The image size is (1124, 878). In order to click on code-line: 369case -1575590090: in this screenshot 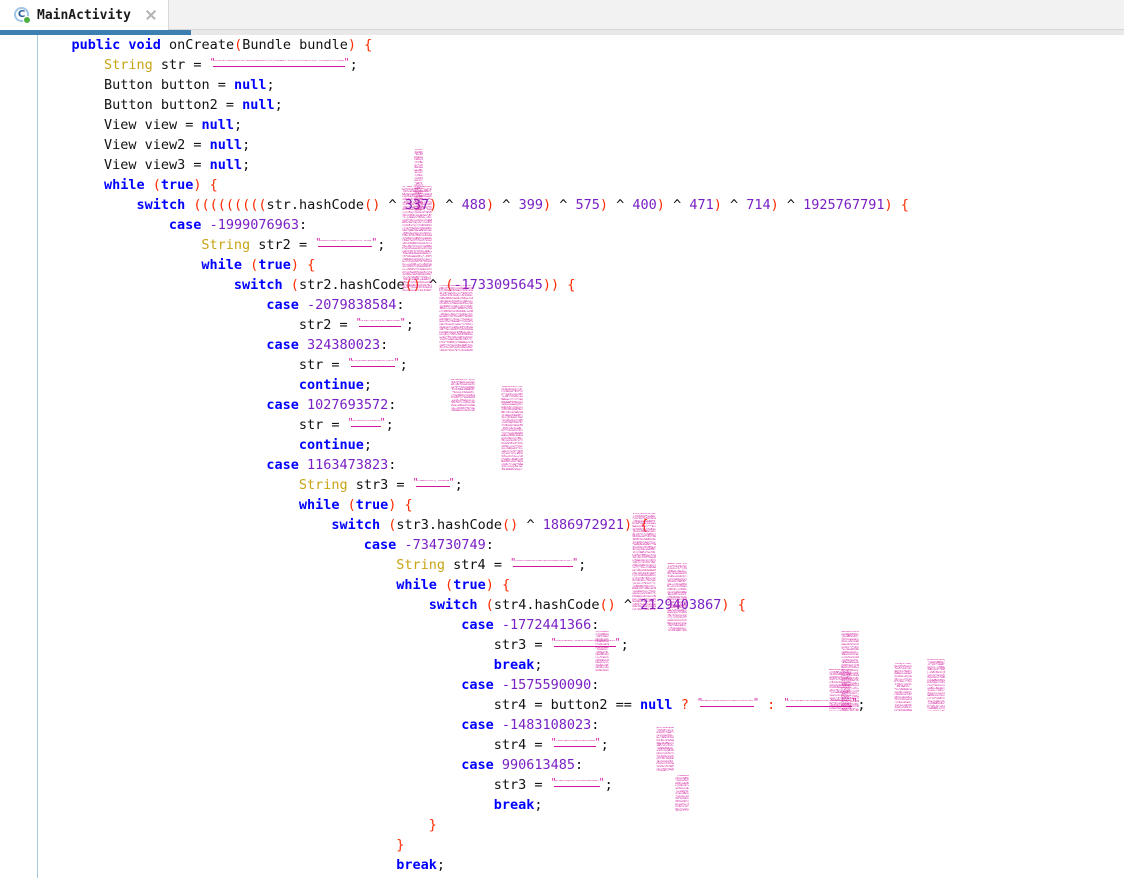, I will do `click(581, 685)`.